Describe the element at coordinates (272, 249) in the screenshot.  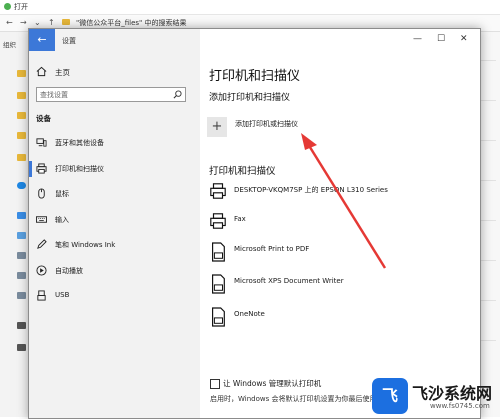
I see `printer-name: Microsoft Print to PDF` at that location.